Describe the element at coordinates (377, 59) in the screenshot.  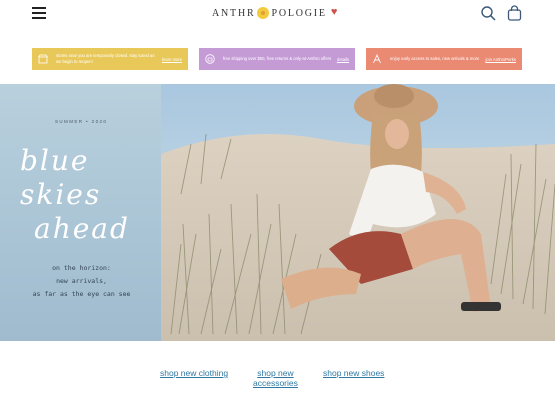
I see `anthro-a-icon` at that location.